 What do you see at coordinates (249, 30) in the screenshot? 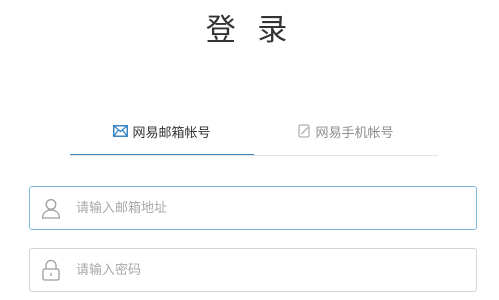
I see `page-title: 登 录` at bounding box center [249, 30].